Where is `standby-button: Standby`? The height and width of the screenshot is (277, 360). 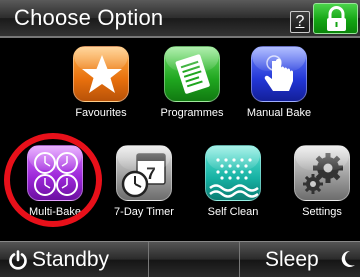
standby-button: Standby is located at coordinates (74, 259).